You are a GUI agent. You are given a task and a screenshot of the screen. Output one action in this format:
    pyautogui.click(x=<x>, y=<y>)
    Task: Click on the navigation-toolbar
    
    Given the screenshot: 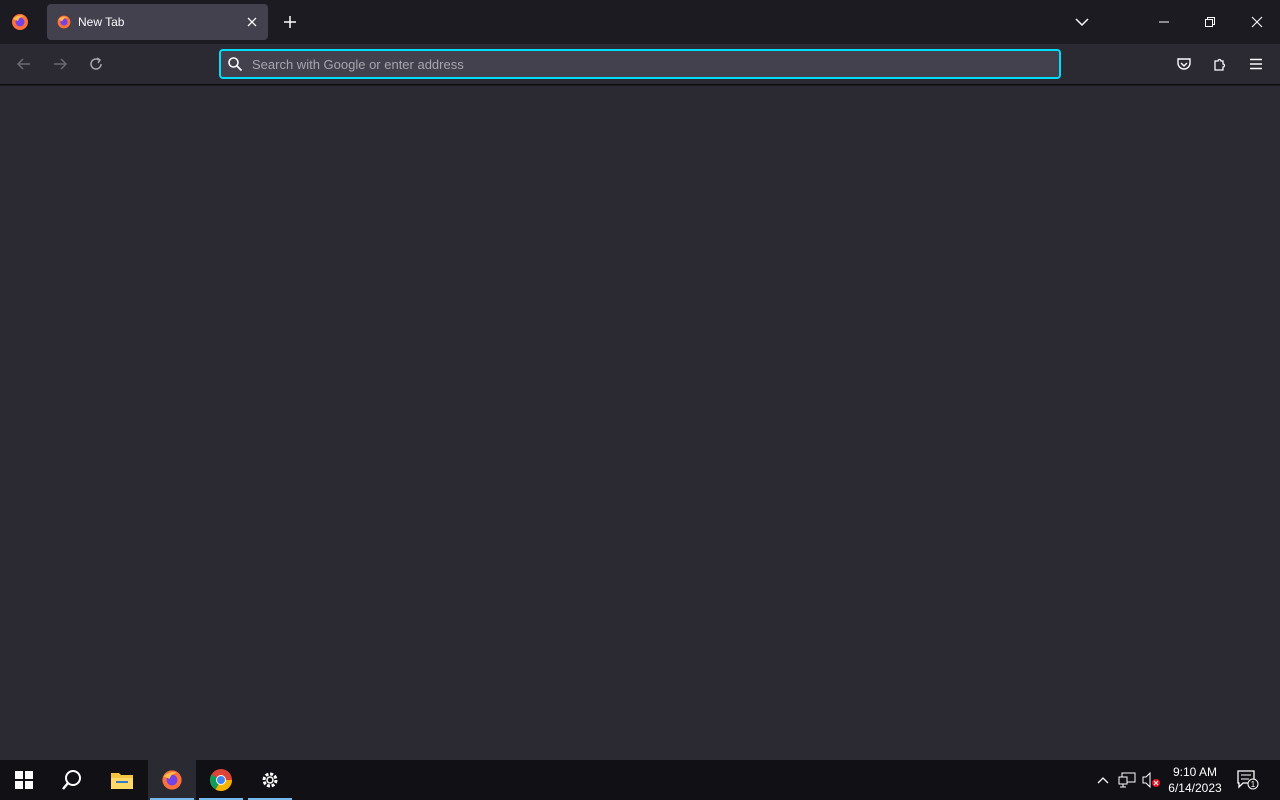 What is the action you would take?
    pyautogui.click(x=640, y=64)
    